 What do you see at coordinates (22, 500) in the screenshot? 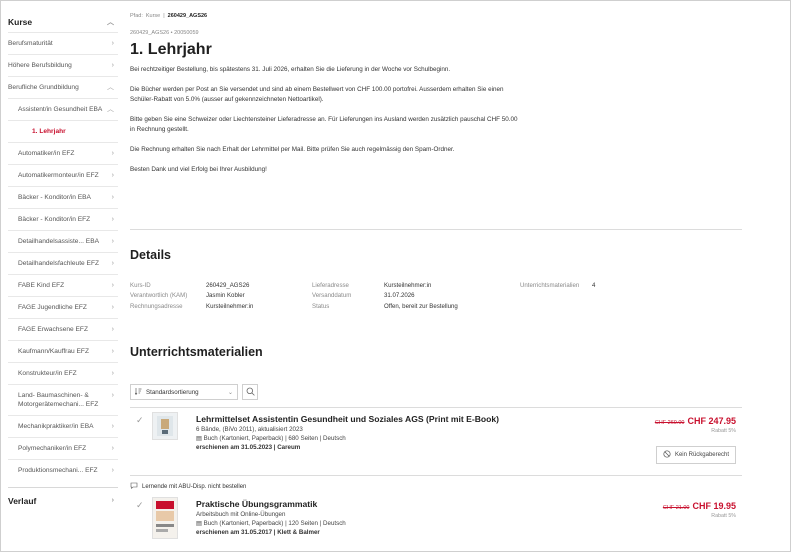
I see `sidebar-section-label: Verlauf` at bounding box center [22, 500].